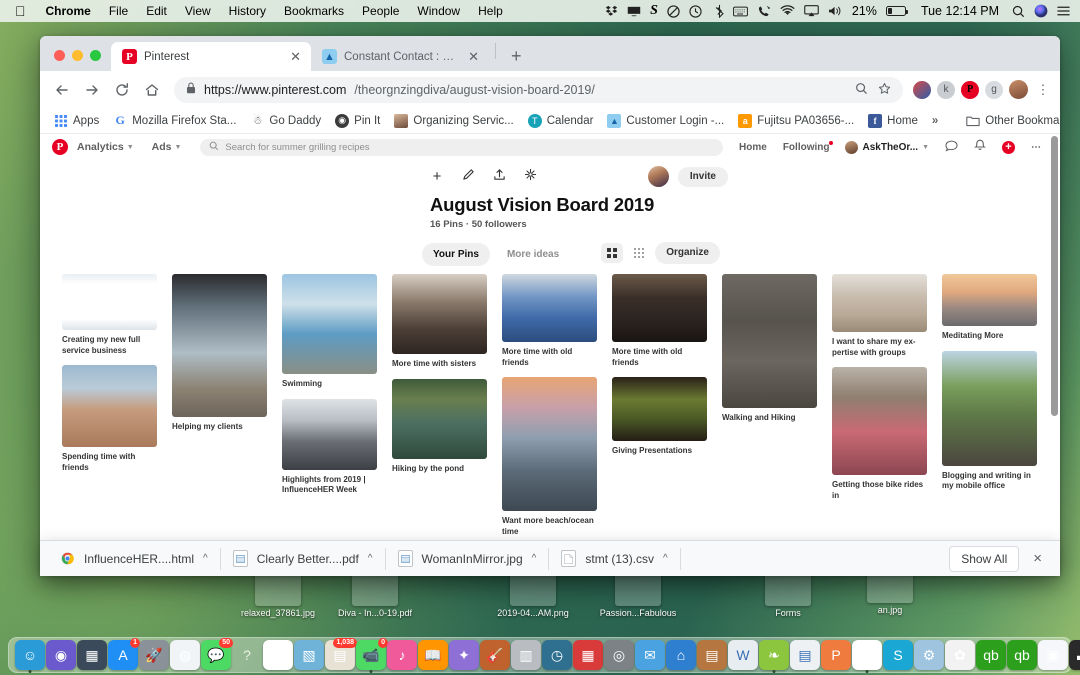  What do you see at coordinates (211, 56) in the screenshot?
I see `tab-pinterest: P Pinterest ✕` at bounding box center [211, 56].